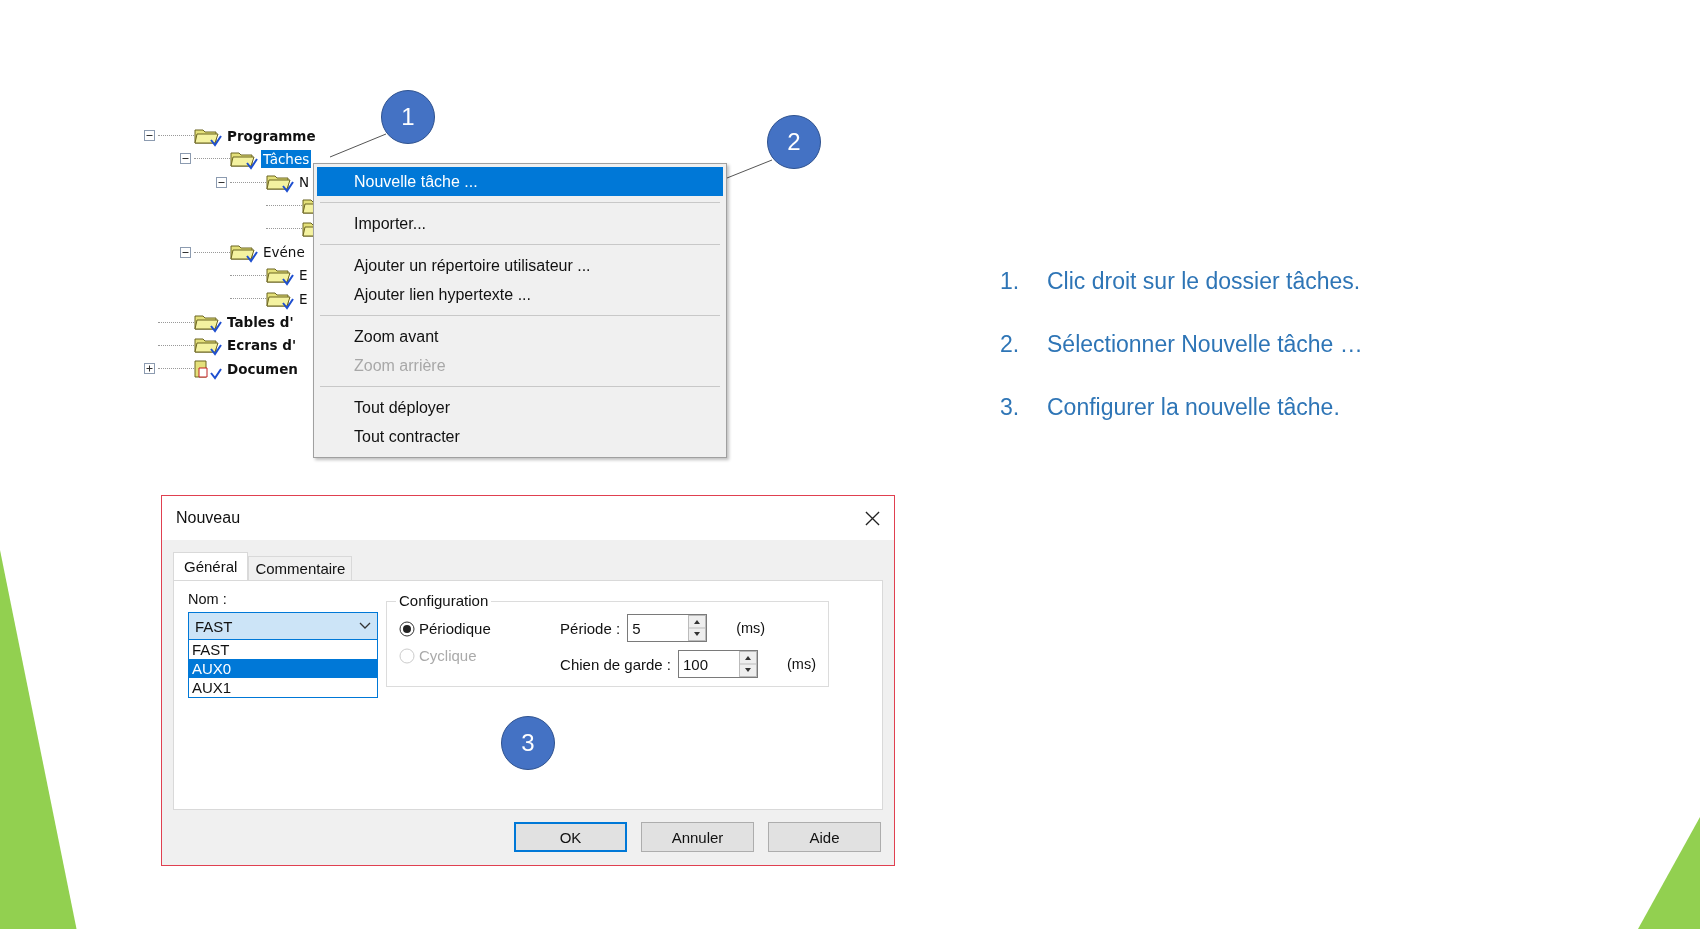 This screenshot has width=1700, height=929. Describe the element at coordinates (718, 664) in the screenshot. I see `number-spinner: 100` at that location.